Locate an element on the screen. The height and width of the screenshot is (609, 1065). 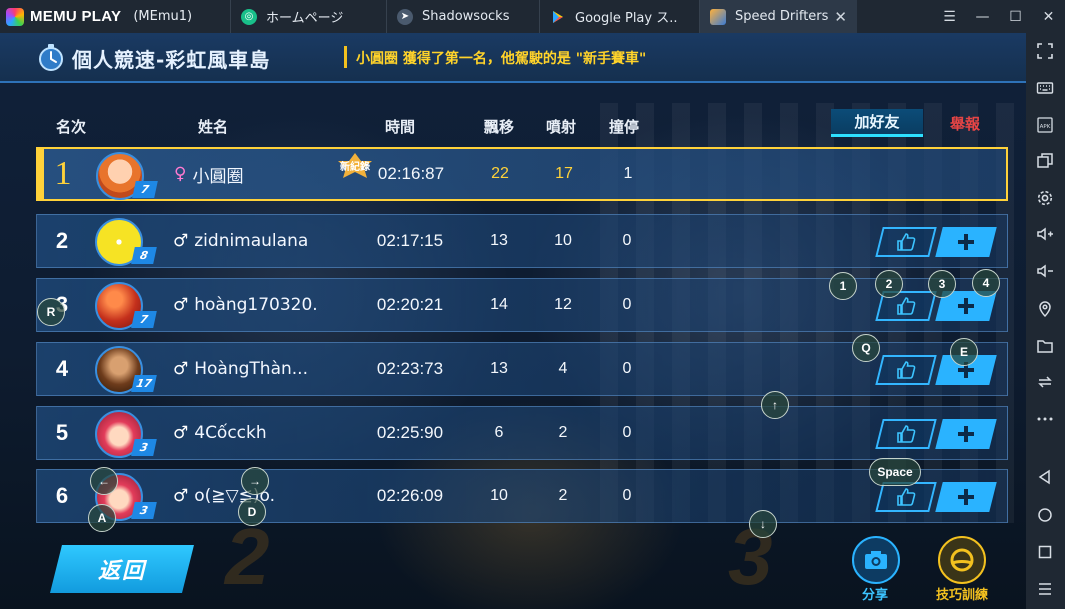
instance-name: (MEmu1) is located at coordinates (163, 16).